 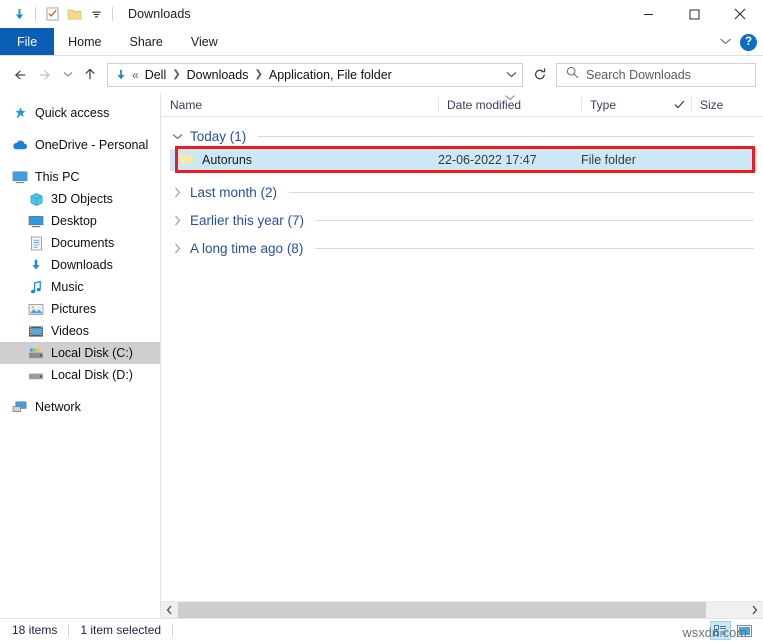 I want to click on picture-icon, so click(x=36, y=309).